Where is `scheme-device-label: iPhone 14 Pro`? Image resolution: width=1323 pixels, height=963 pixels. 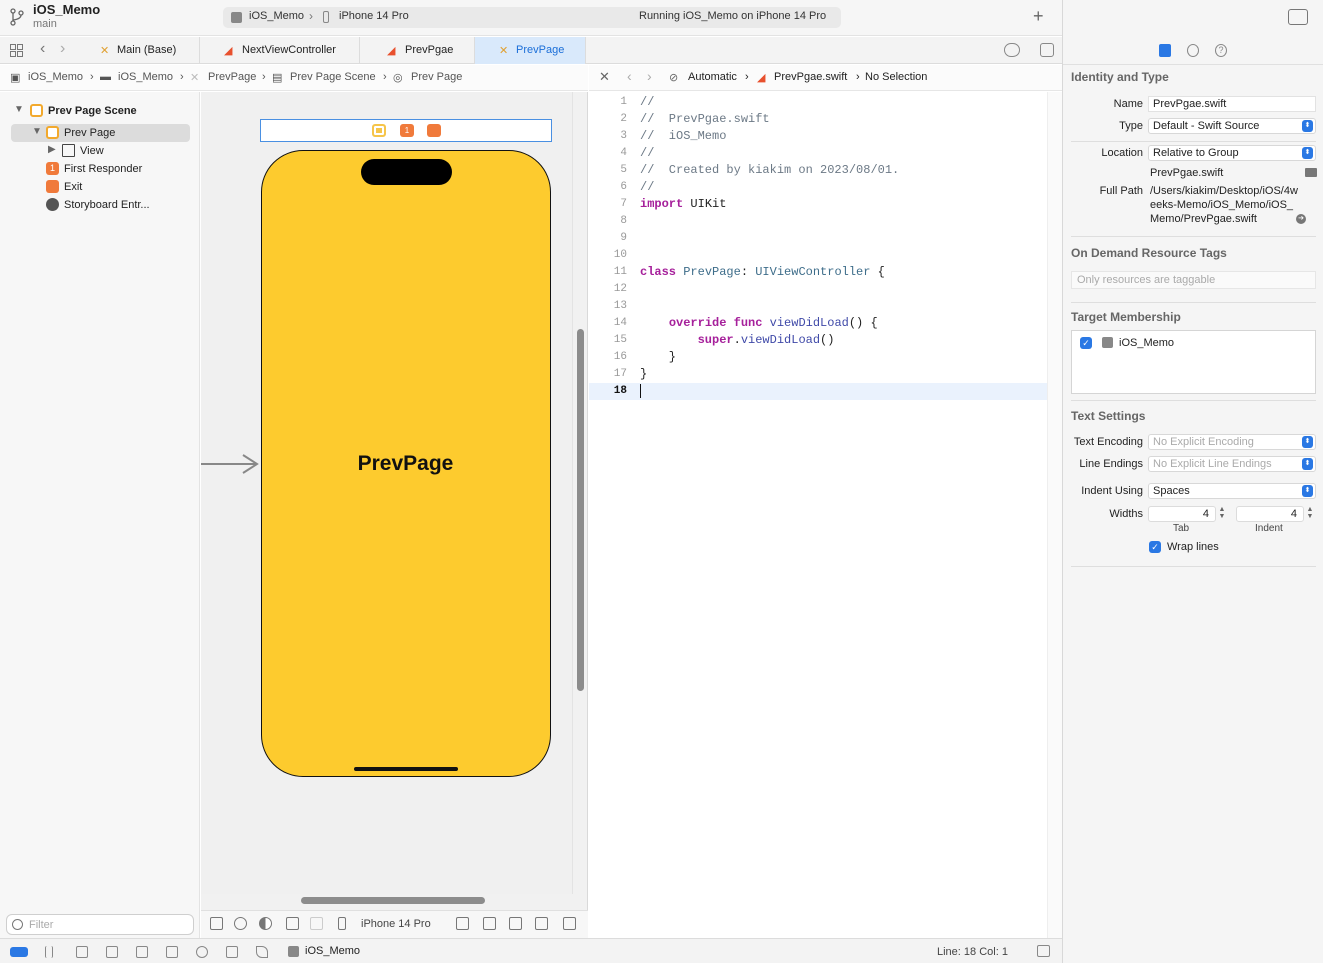 scheme-device-label: iPhone 14 Pro is located at coordinates (374, 16).